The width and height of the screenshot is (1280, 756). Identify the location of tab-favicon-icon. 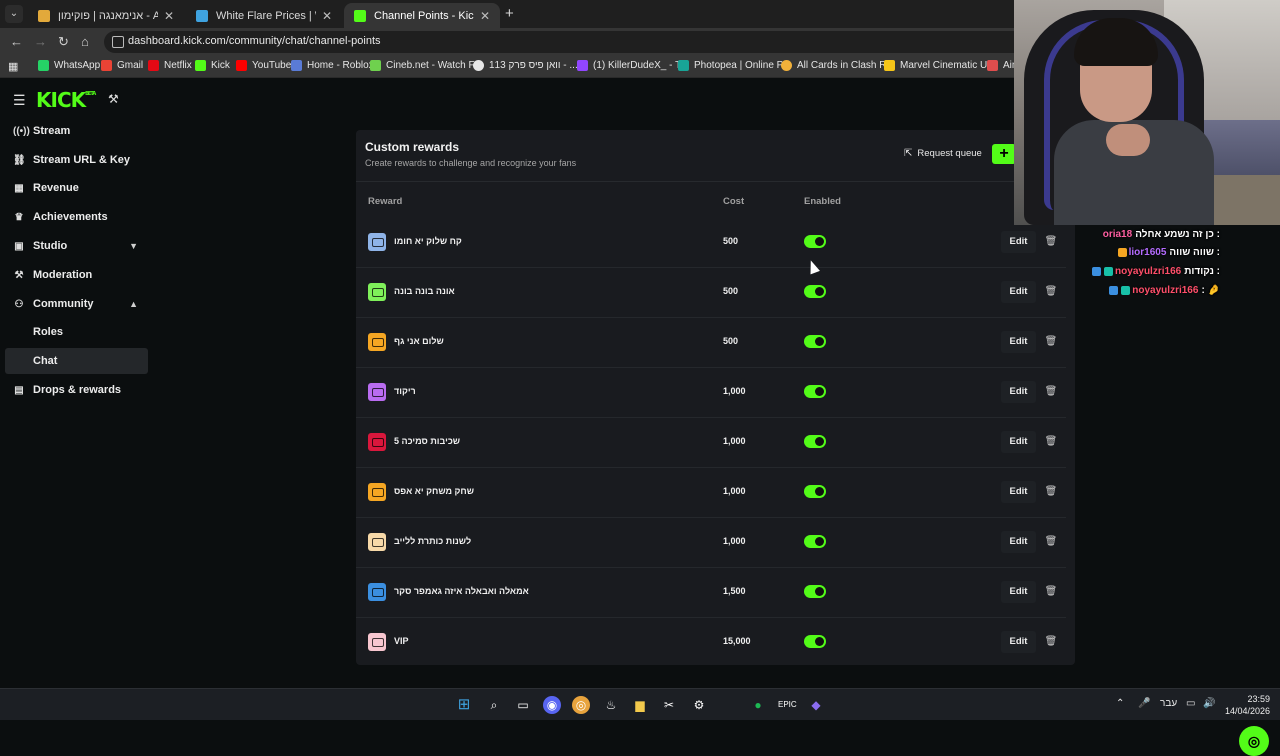
(44, 15).